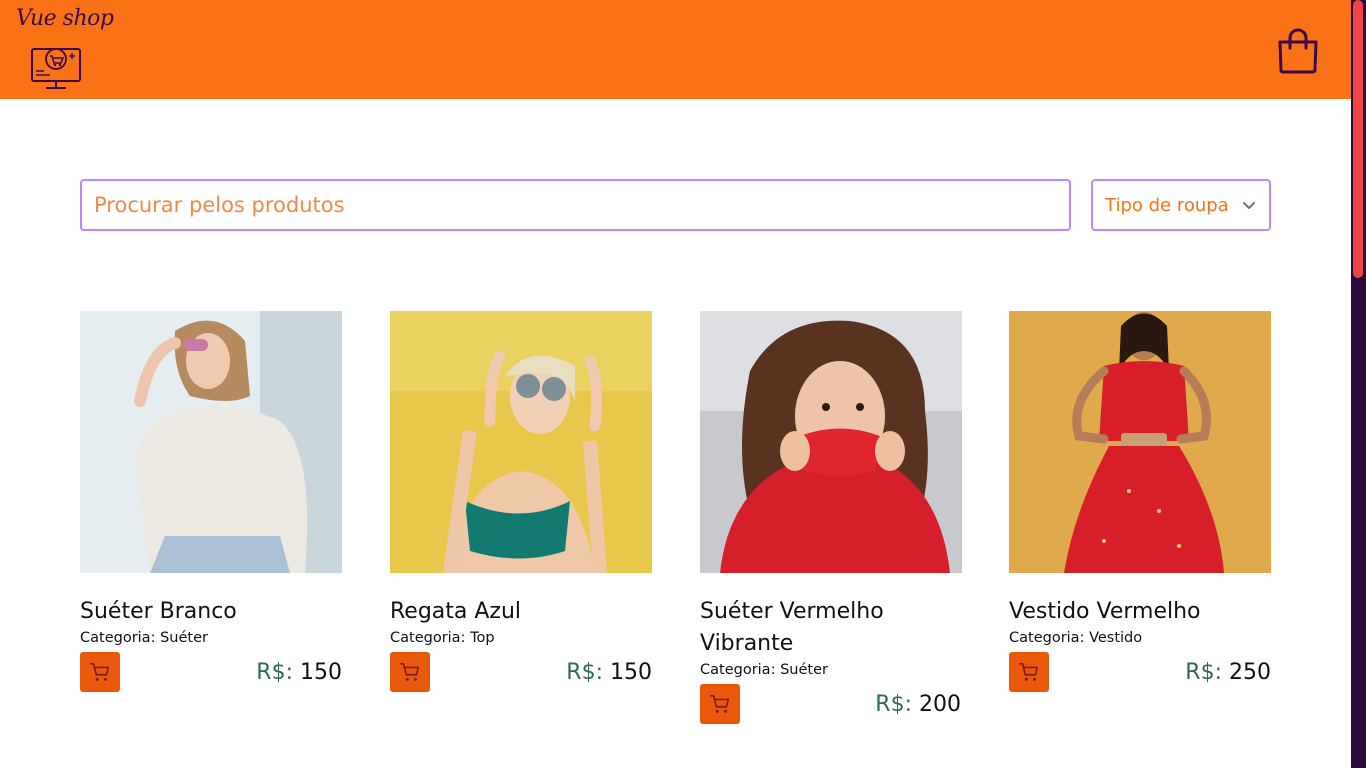 This screenshot has height=768, width=1366. I want to click on product-name: Suéter Vermelho Vibrante, so click(830, 628).